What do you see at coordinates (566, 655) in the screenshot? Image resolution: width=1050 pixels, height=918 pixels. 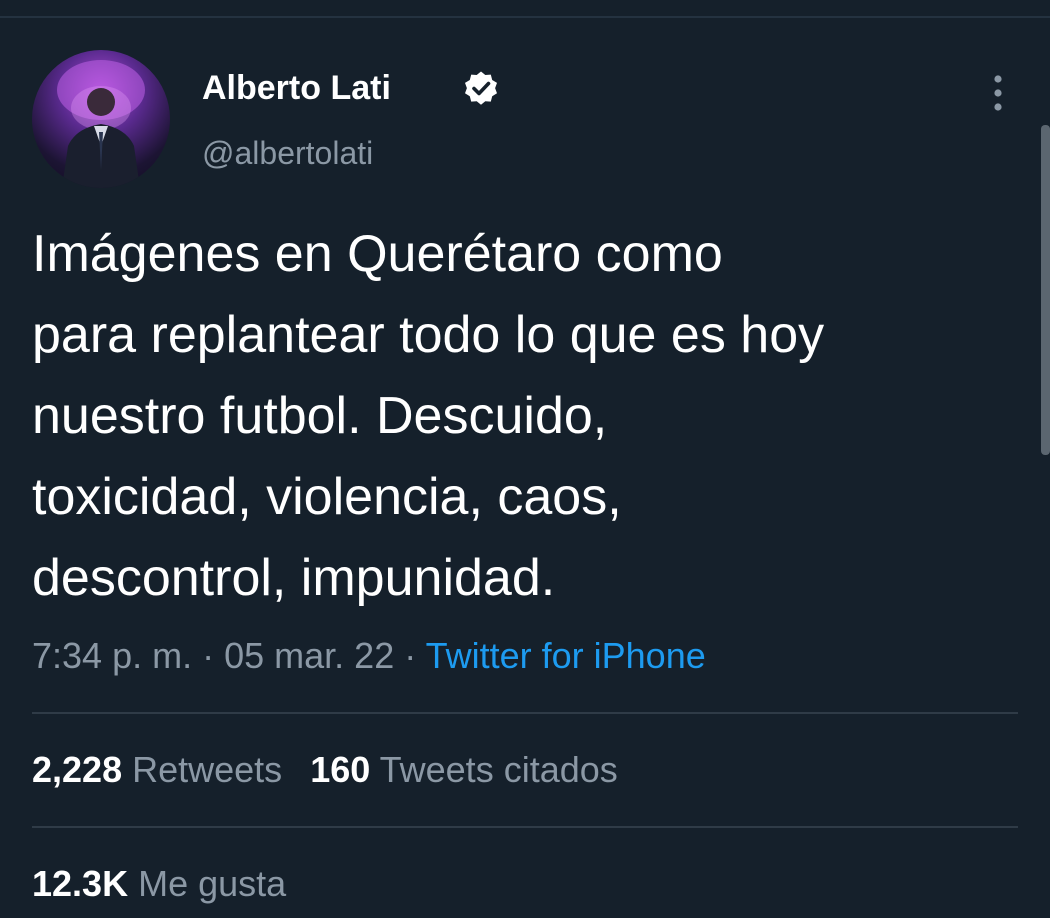 I see `tweet-source-link: Twitter for iPhone` at bounding box center [566, 655].